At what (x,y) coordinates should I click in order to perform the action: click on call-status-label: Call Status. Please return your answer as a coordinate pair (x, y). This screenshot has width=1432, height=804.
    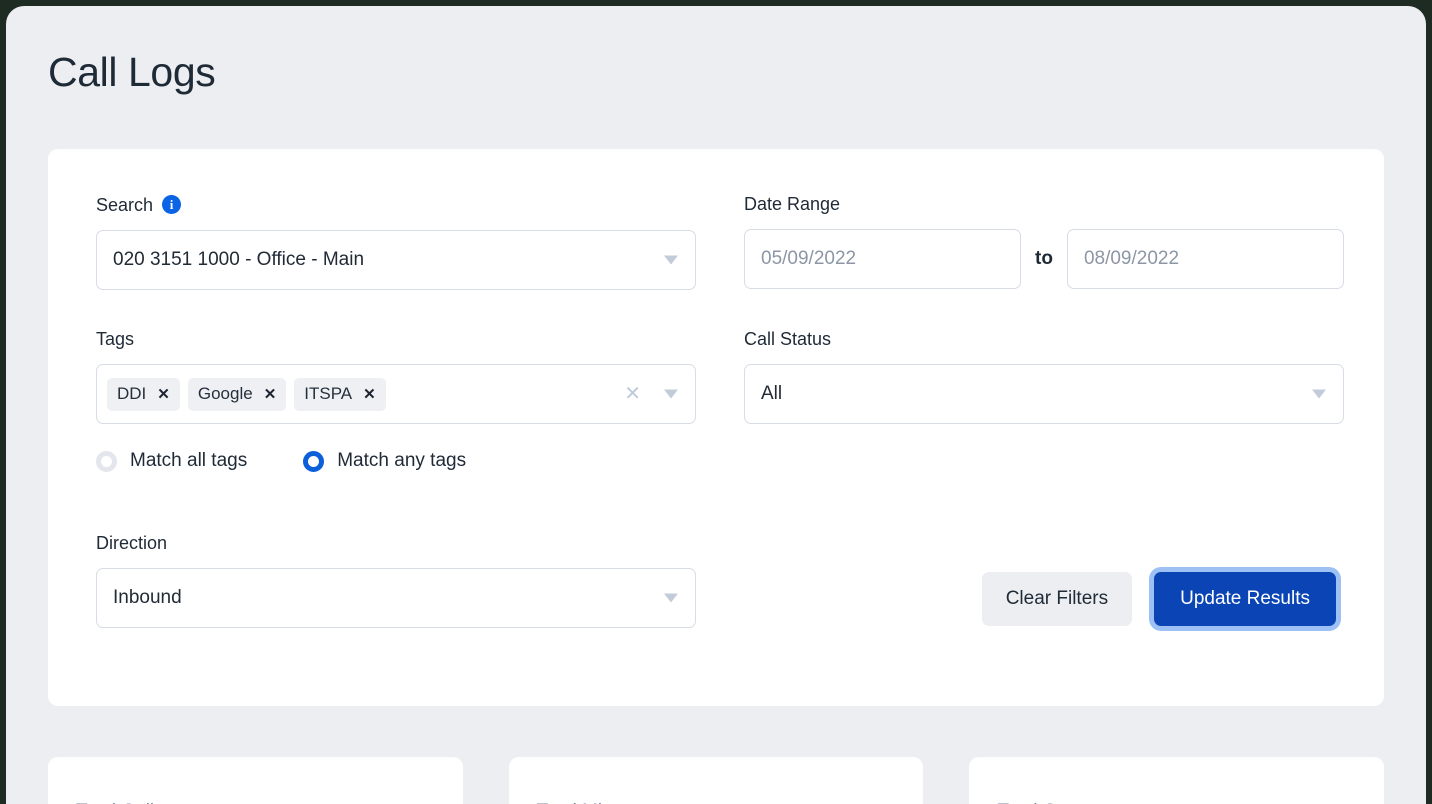
    Looking at the image, I should click on (788, 339).